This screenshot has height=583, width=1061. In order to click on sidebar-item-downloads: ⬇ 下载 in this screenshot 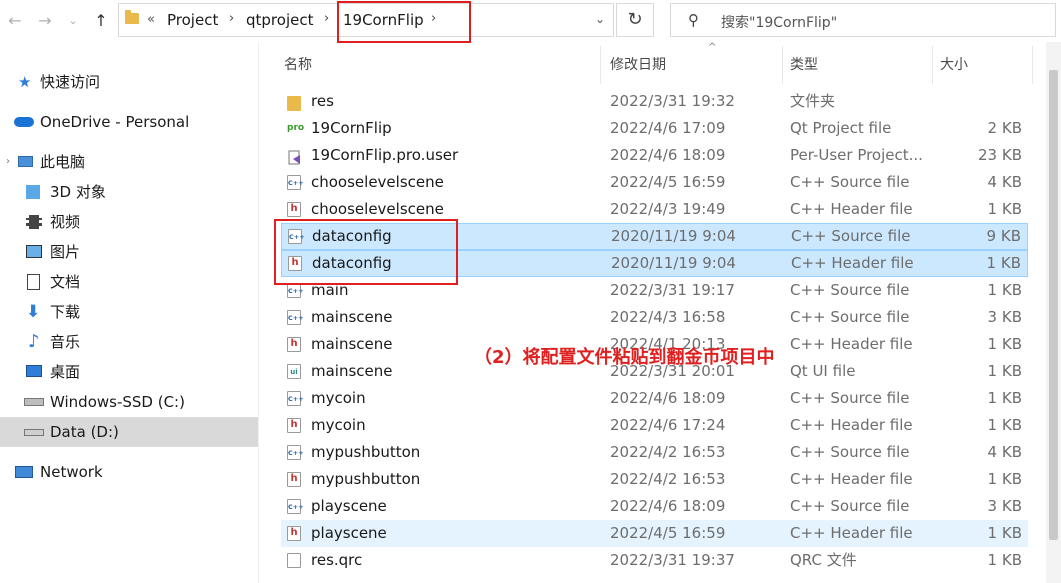, I will do `click(129, 312)`.